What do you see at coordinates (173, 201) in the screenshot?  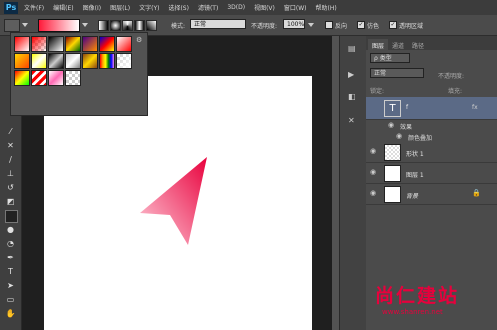 I see `red-arrow-shape` at bounding box center [173, 201].